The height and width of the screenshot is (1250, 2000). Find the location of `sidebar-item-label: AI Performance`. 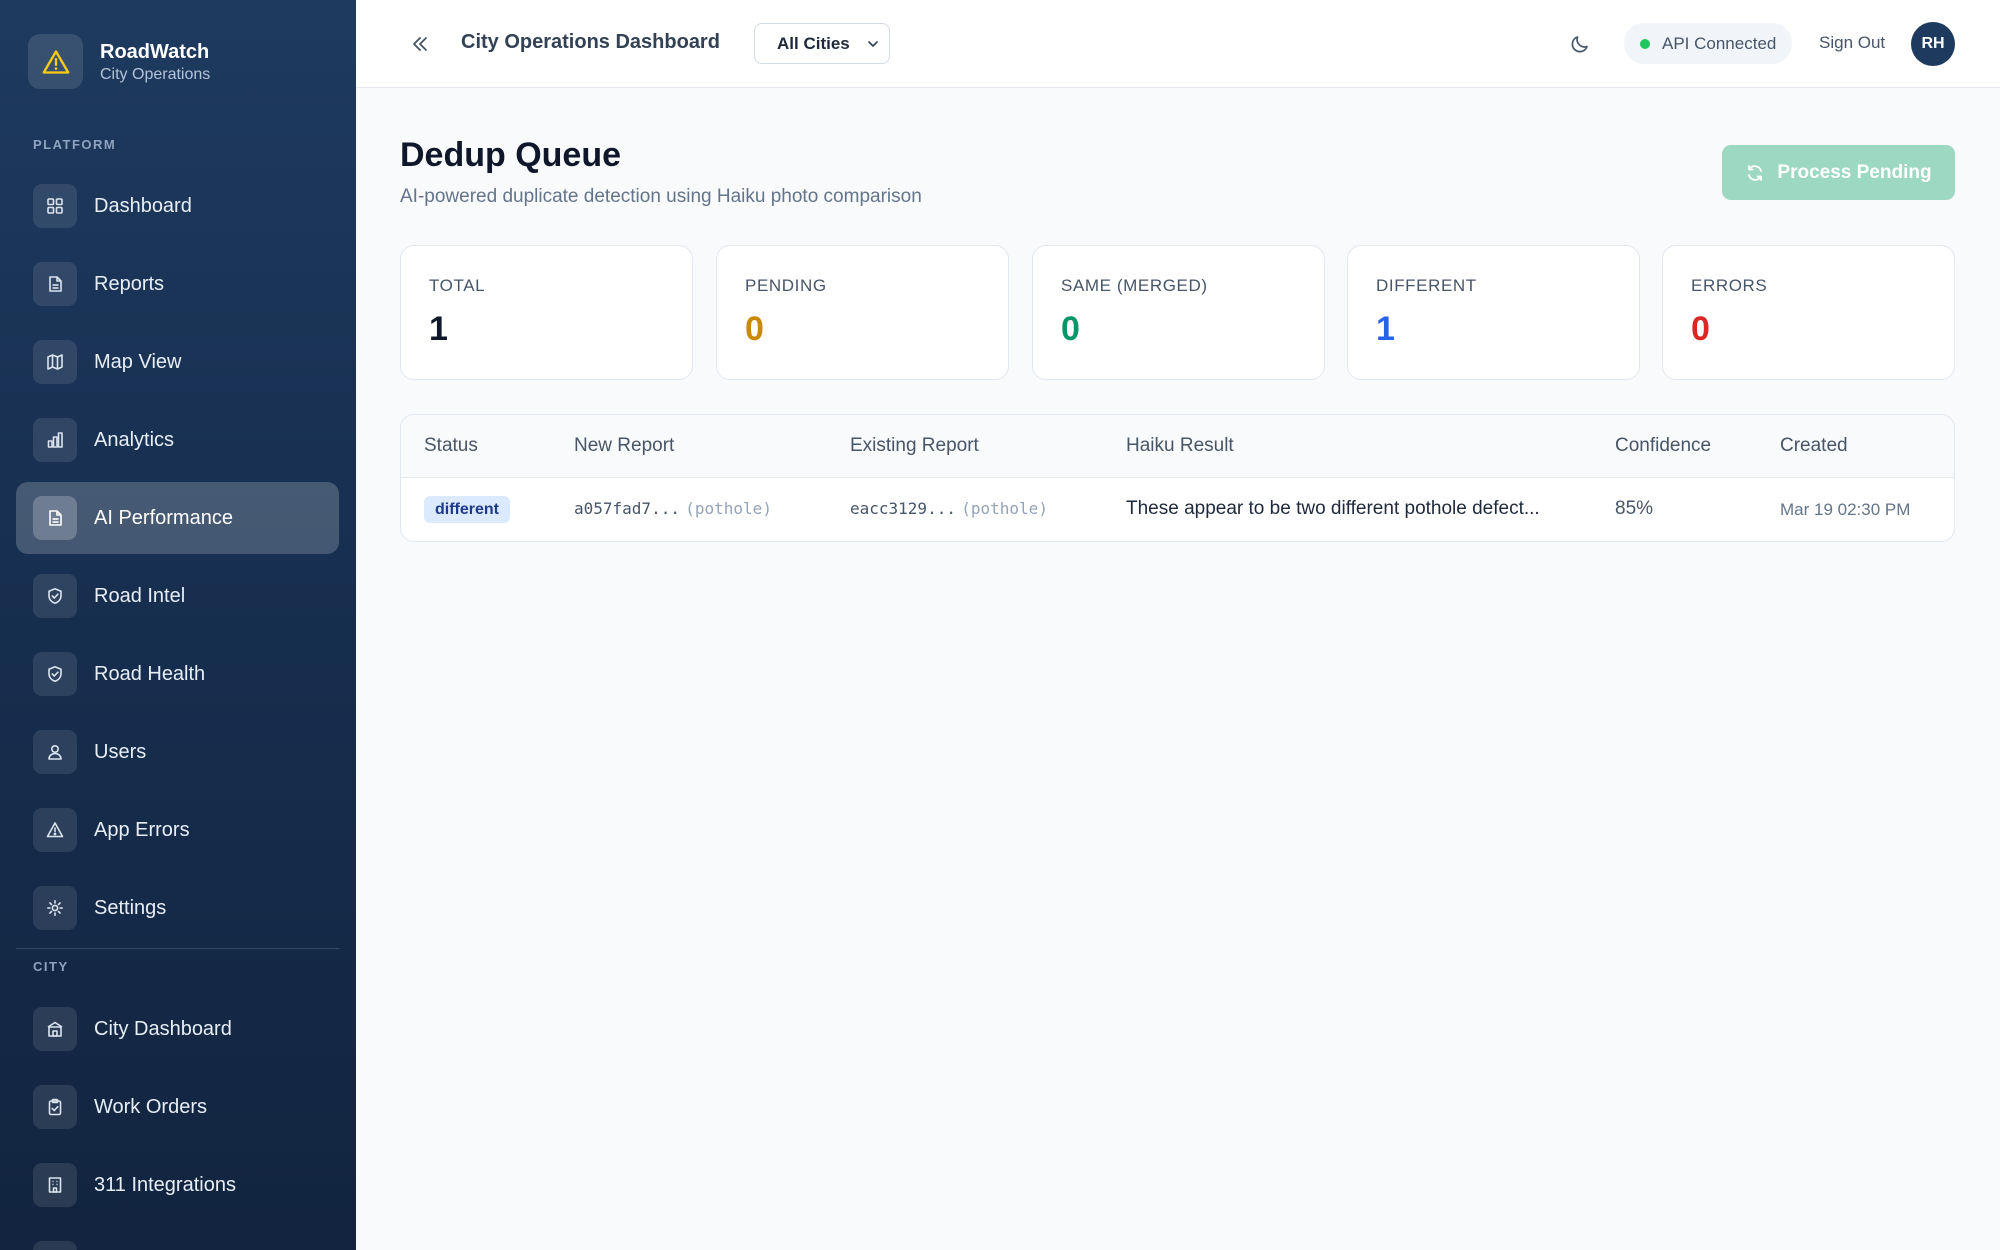

sidebar-item-label: AI Performance is located at coordinates (163, 517).